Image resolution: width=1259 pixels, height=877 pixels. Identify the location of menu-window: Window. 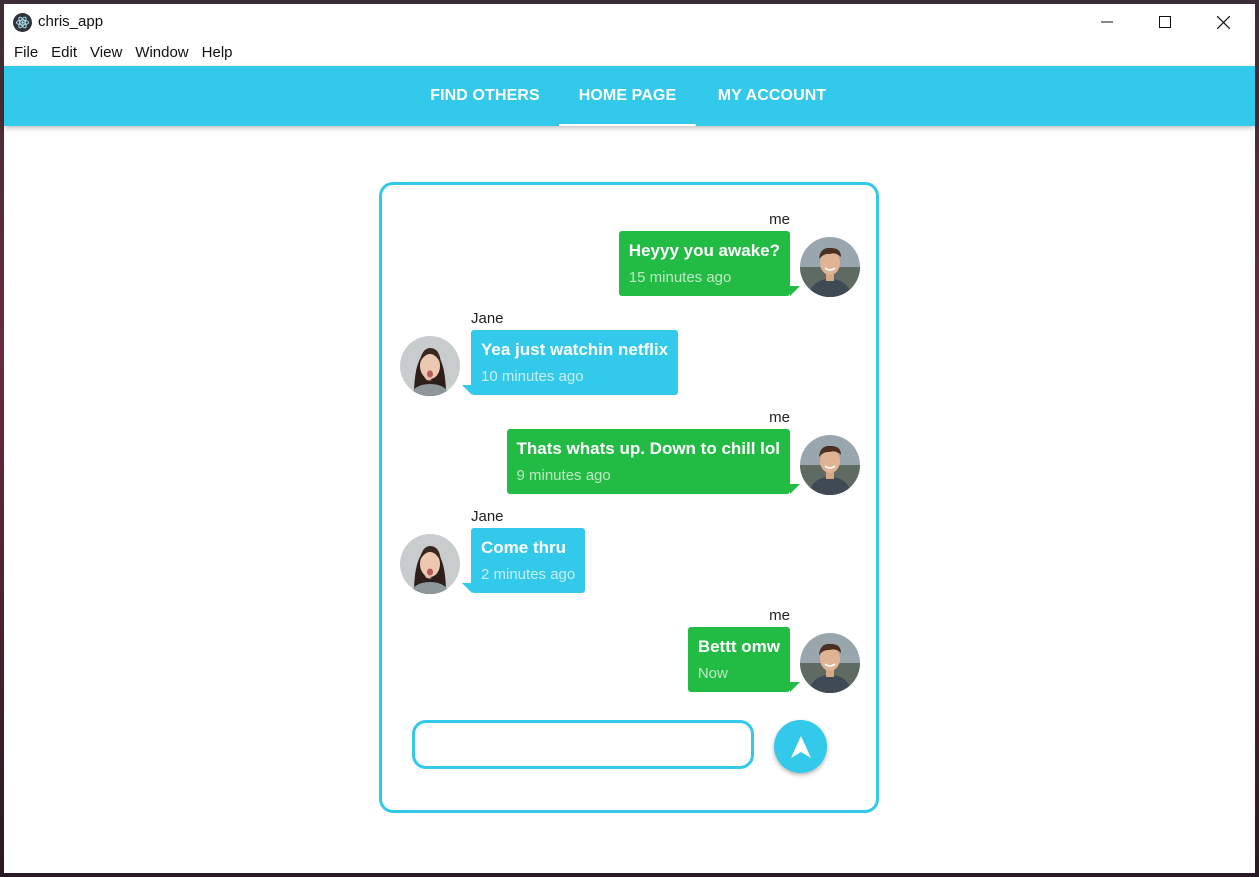
(161, 53).